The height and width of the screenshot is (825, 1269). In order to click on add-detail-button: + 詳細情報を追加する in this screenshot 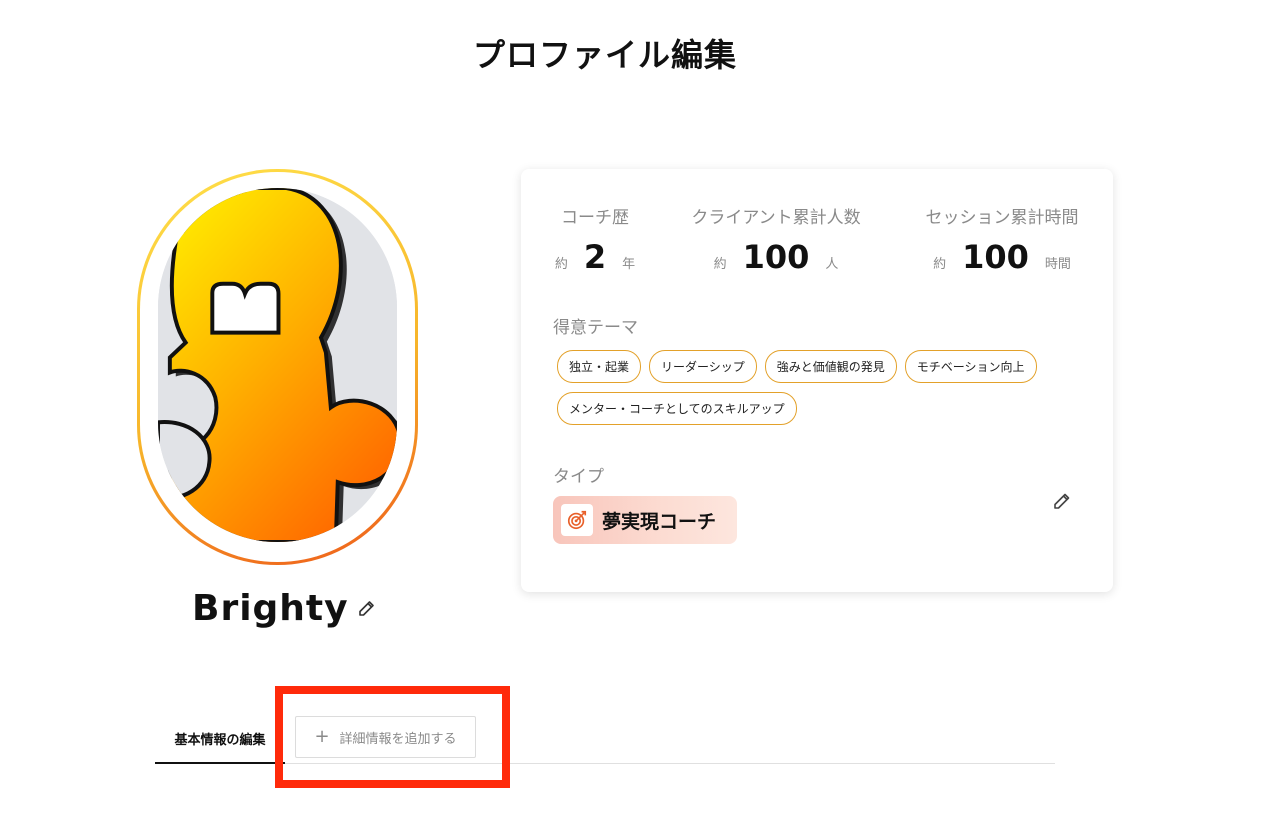, I will do `click(385, 737)`.